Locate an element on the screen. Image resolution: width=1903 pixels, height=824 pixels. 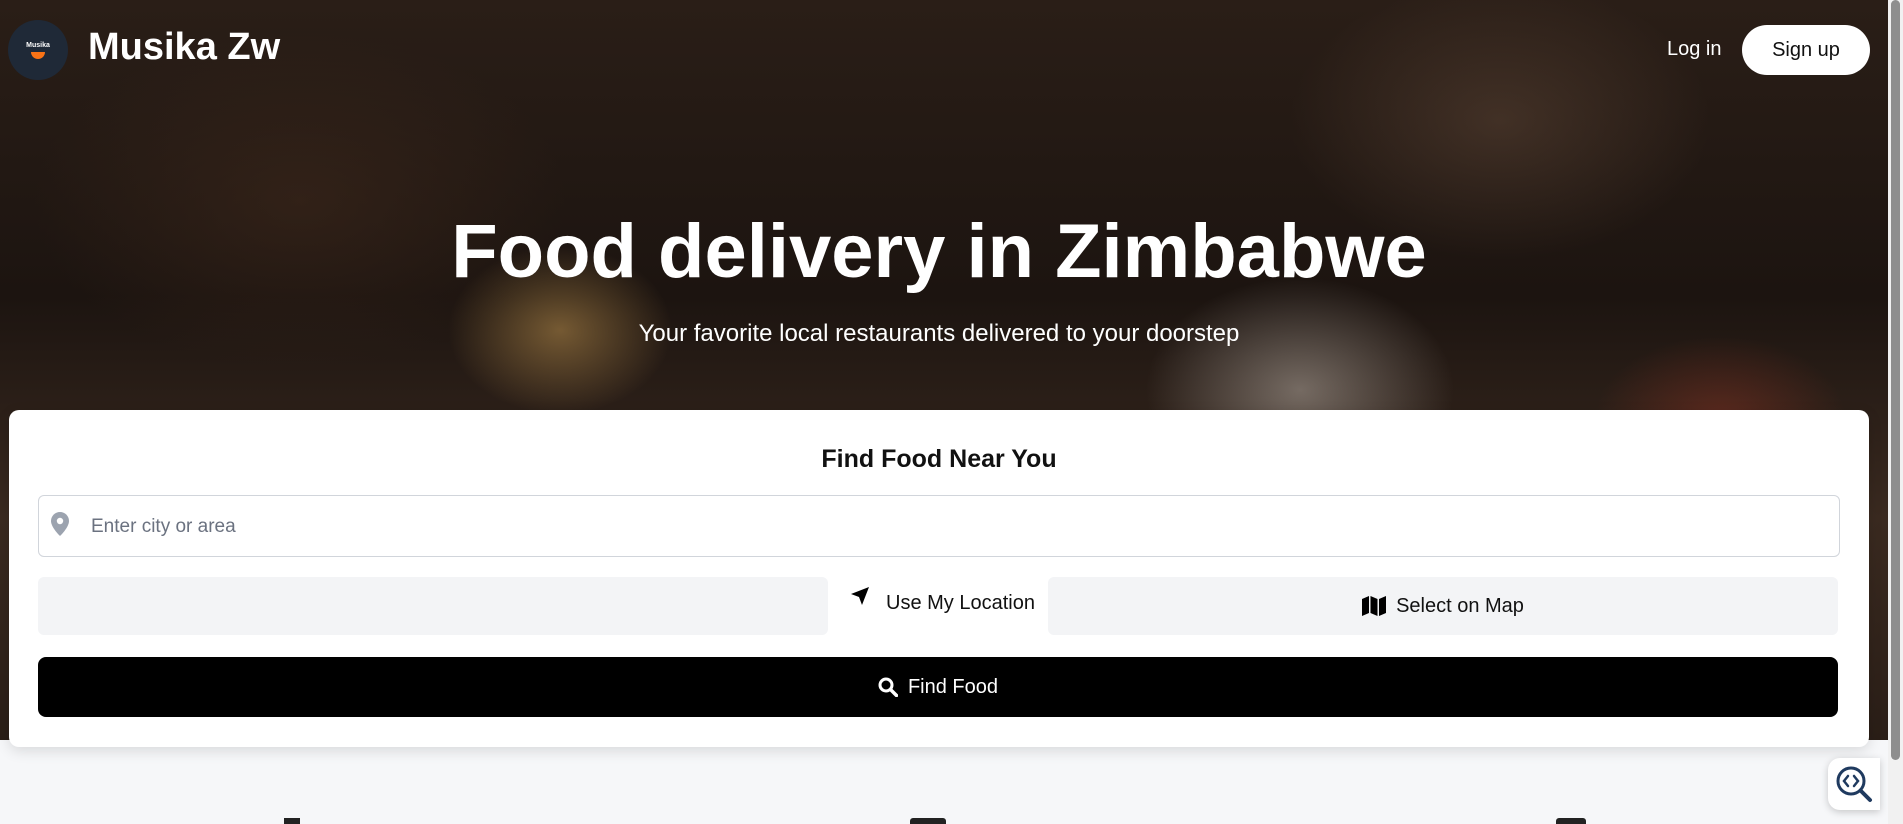
code-search-icon is located at coordinates (1854, 784).